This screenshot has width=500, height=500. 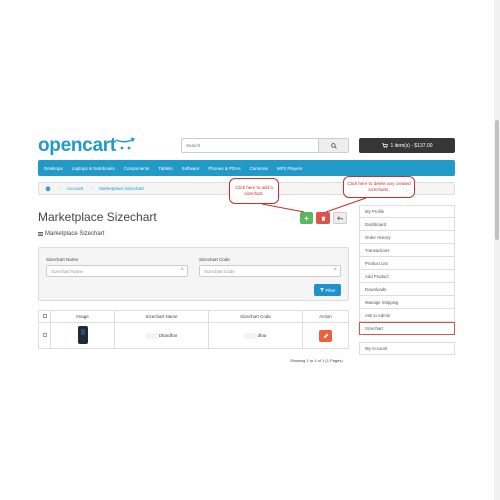 I want to click on page-title: Marketplace Sizechart, so click(x=97, y=217).